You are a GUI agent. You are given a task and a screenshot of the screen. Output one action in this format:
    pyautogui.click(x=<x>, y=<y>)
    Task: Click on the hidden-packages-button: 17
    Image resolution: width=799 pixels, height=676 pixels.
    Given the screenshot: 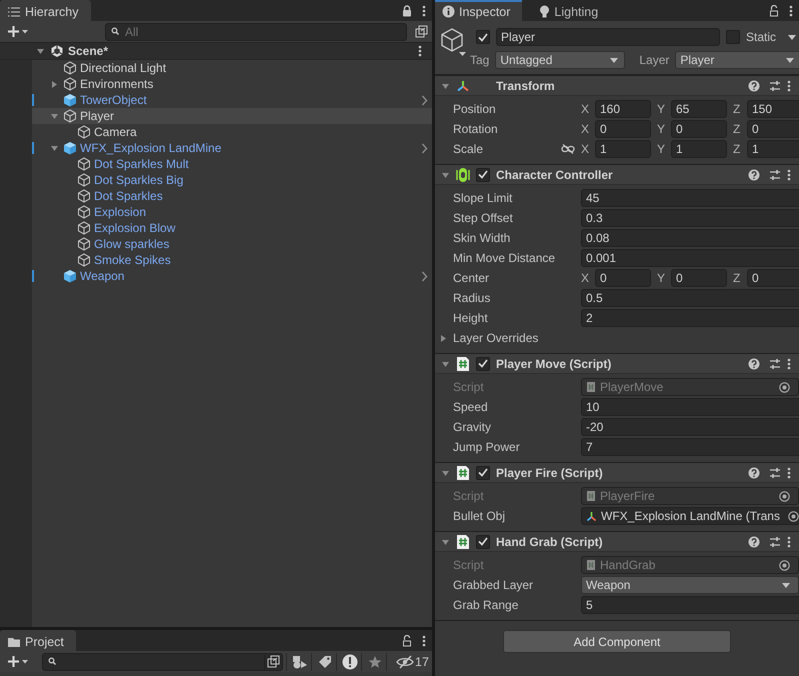 What is the action you would take?
    pyautogui.click(x=409, y=661)
    